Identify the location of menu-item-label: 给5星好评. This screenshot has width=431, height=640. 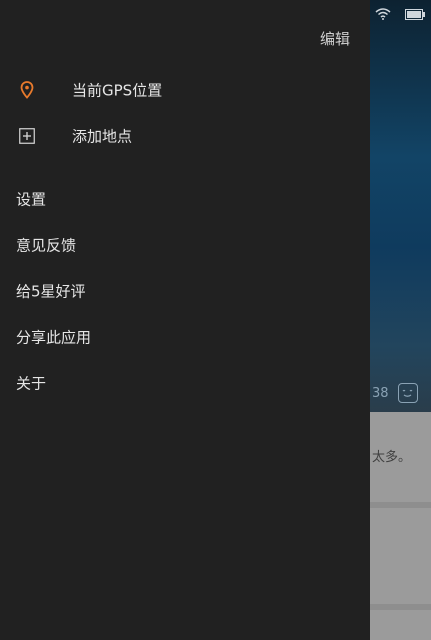
(51, 291).